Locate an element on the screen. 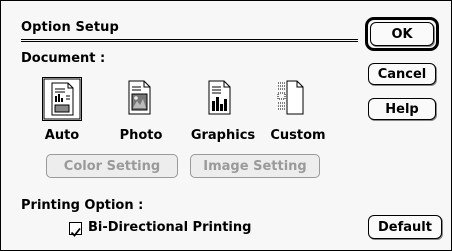 This screenshot has height=251, width=452. custom-doc-icon is located at coordinates (291, 98).